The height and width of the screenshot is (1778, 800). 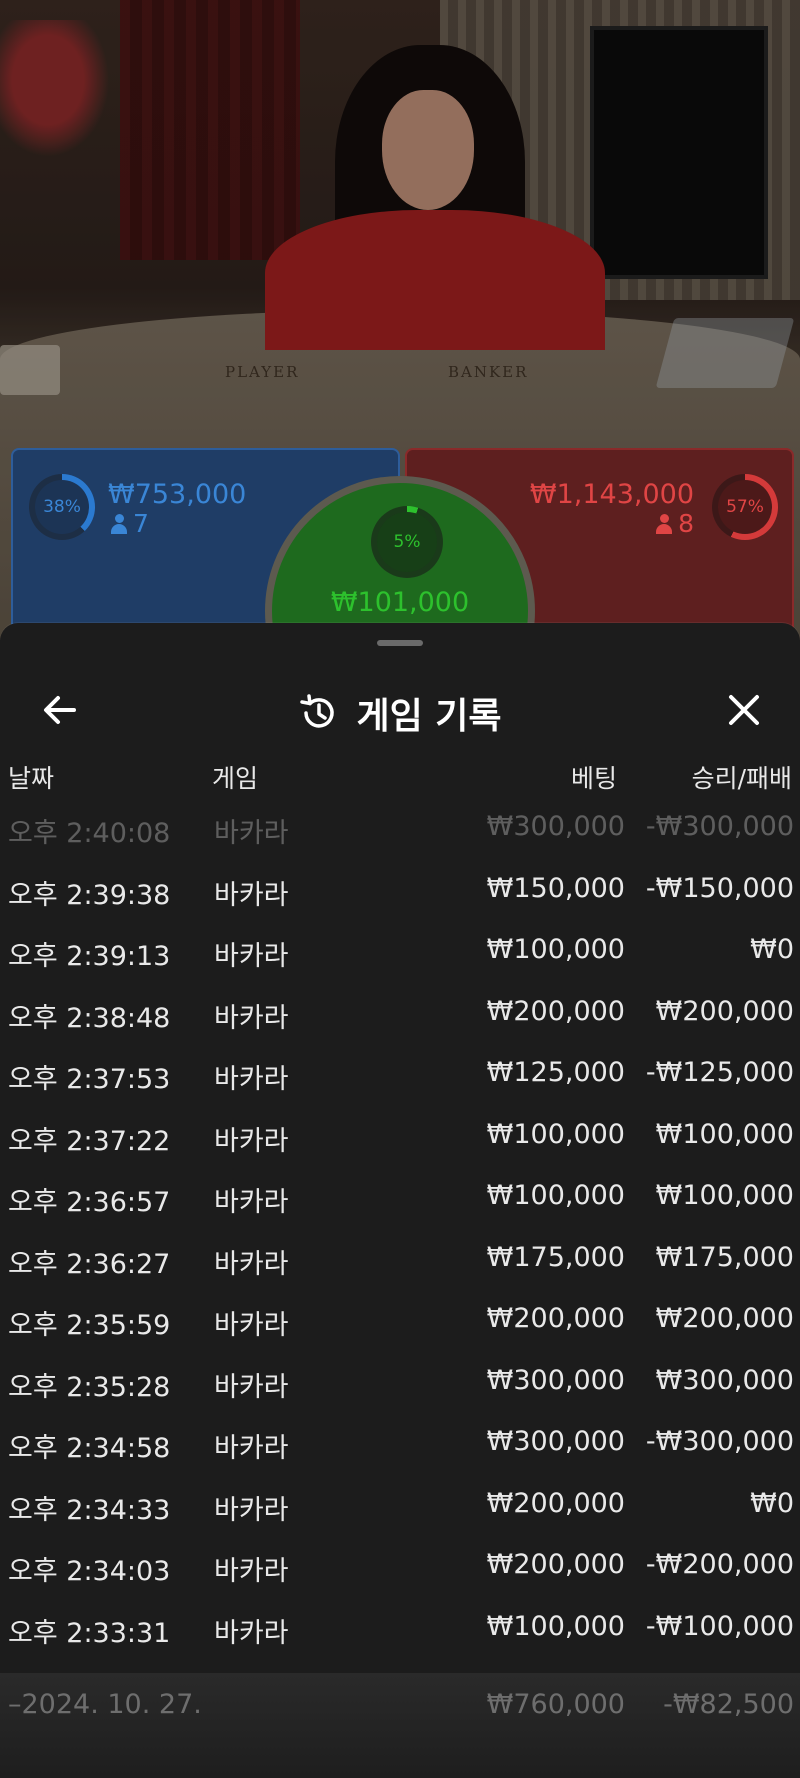 What do you see at coordinates (31, 778) in the screenshot?
I see `column-header-date: 날짜` at bounding box center [31, 778].